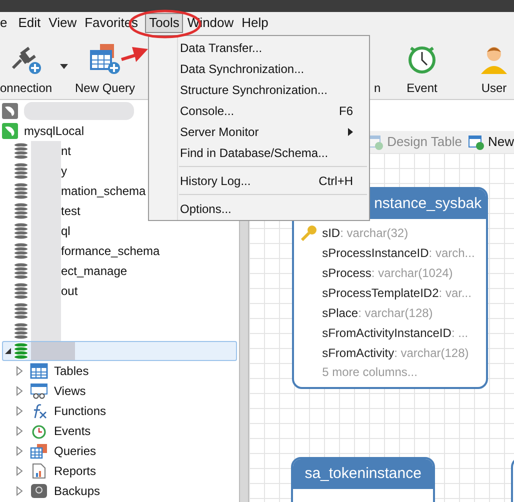  What do you see at coordinates (476, 142) in the screenshot?
I see `add-table-icon` at bounding box center [476, 142].